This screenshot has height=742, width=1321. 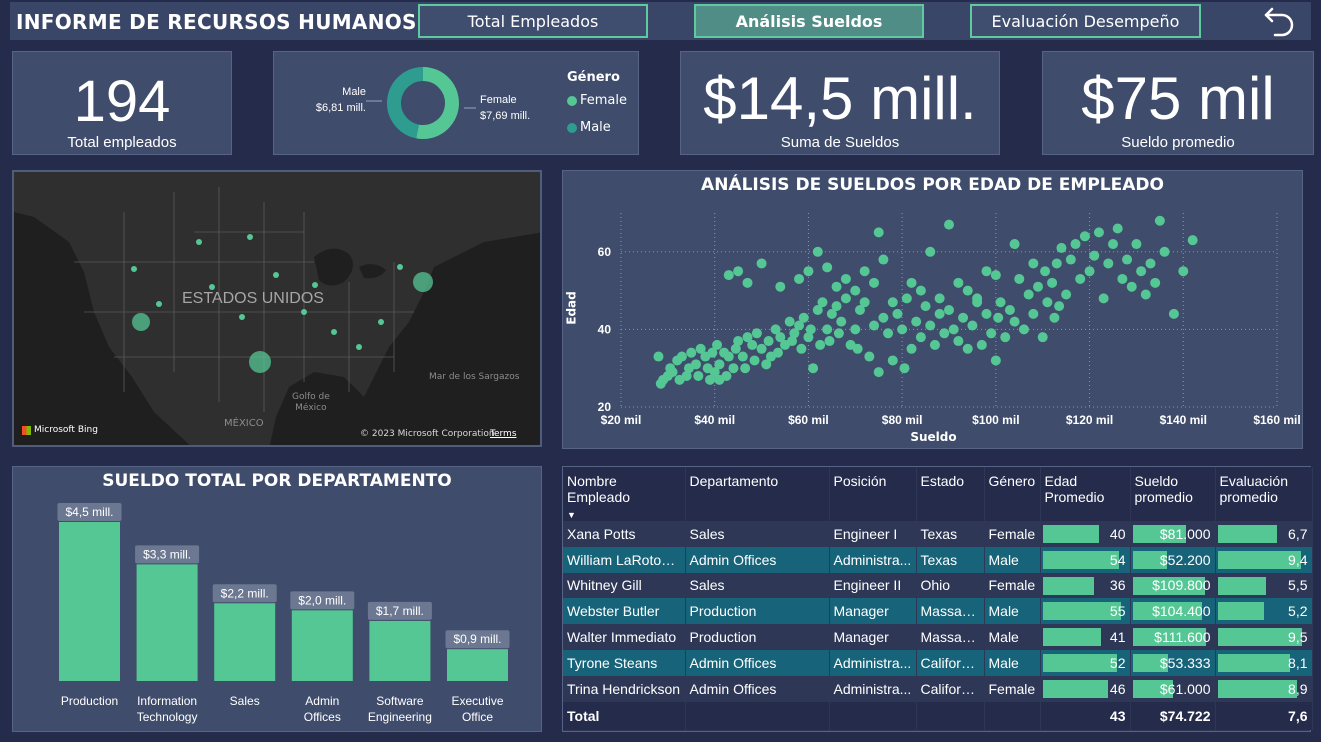 What do you see at coordinates (1280, 21) in the screenshot?
I see `back-arrow-icon` at bounding box center [1280, 21].